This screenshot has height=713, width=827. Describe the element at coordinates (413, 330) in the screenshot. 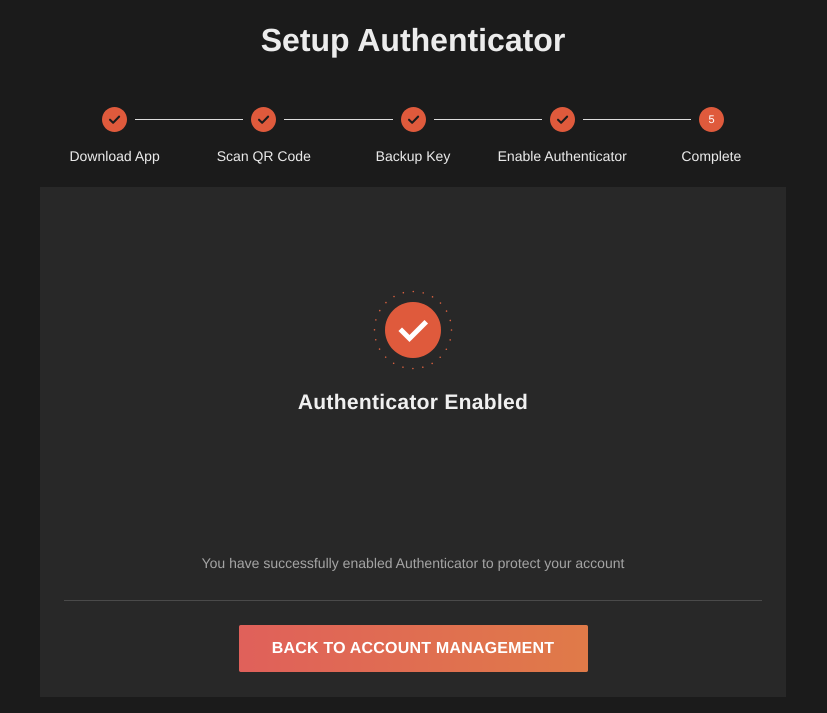

I see `success-check-icon` at that location.